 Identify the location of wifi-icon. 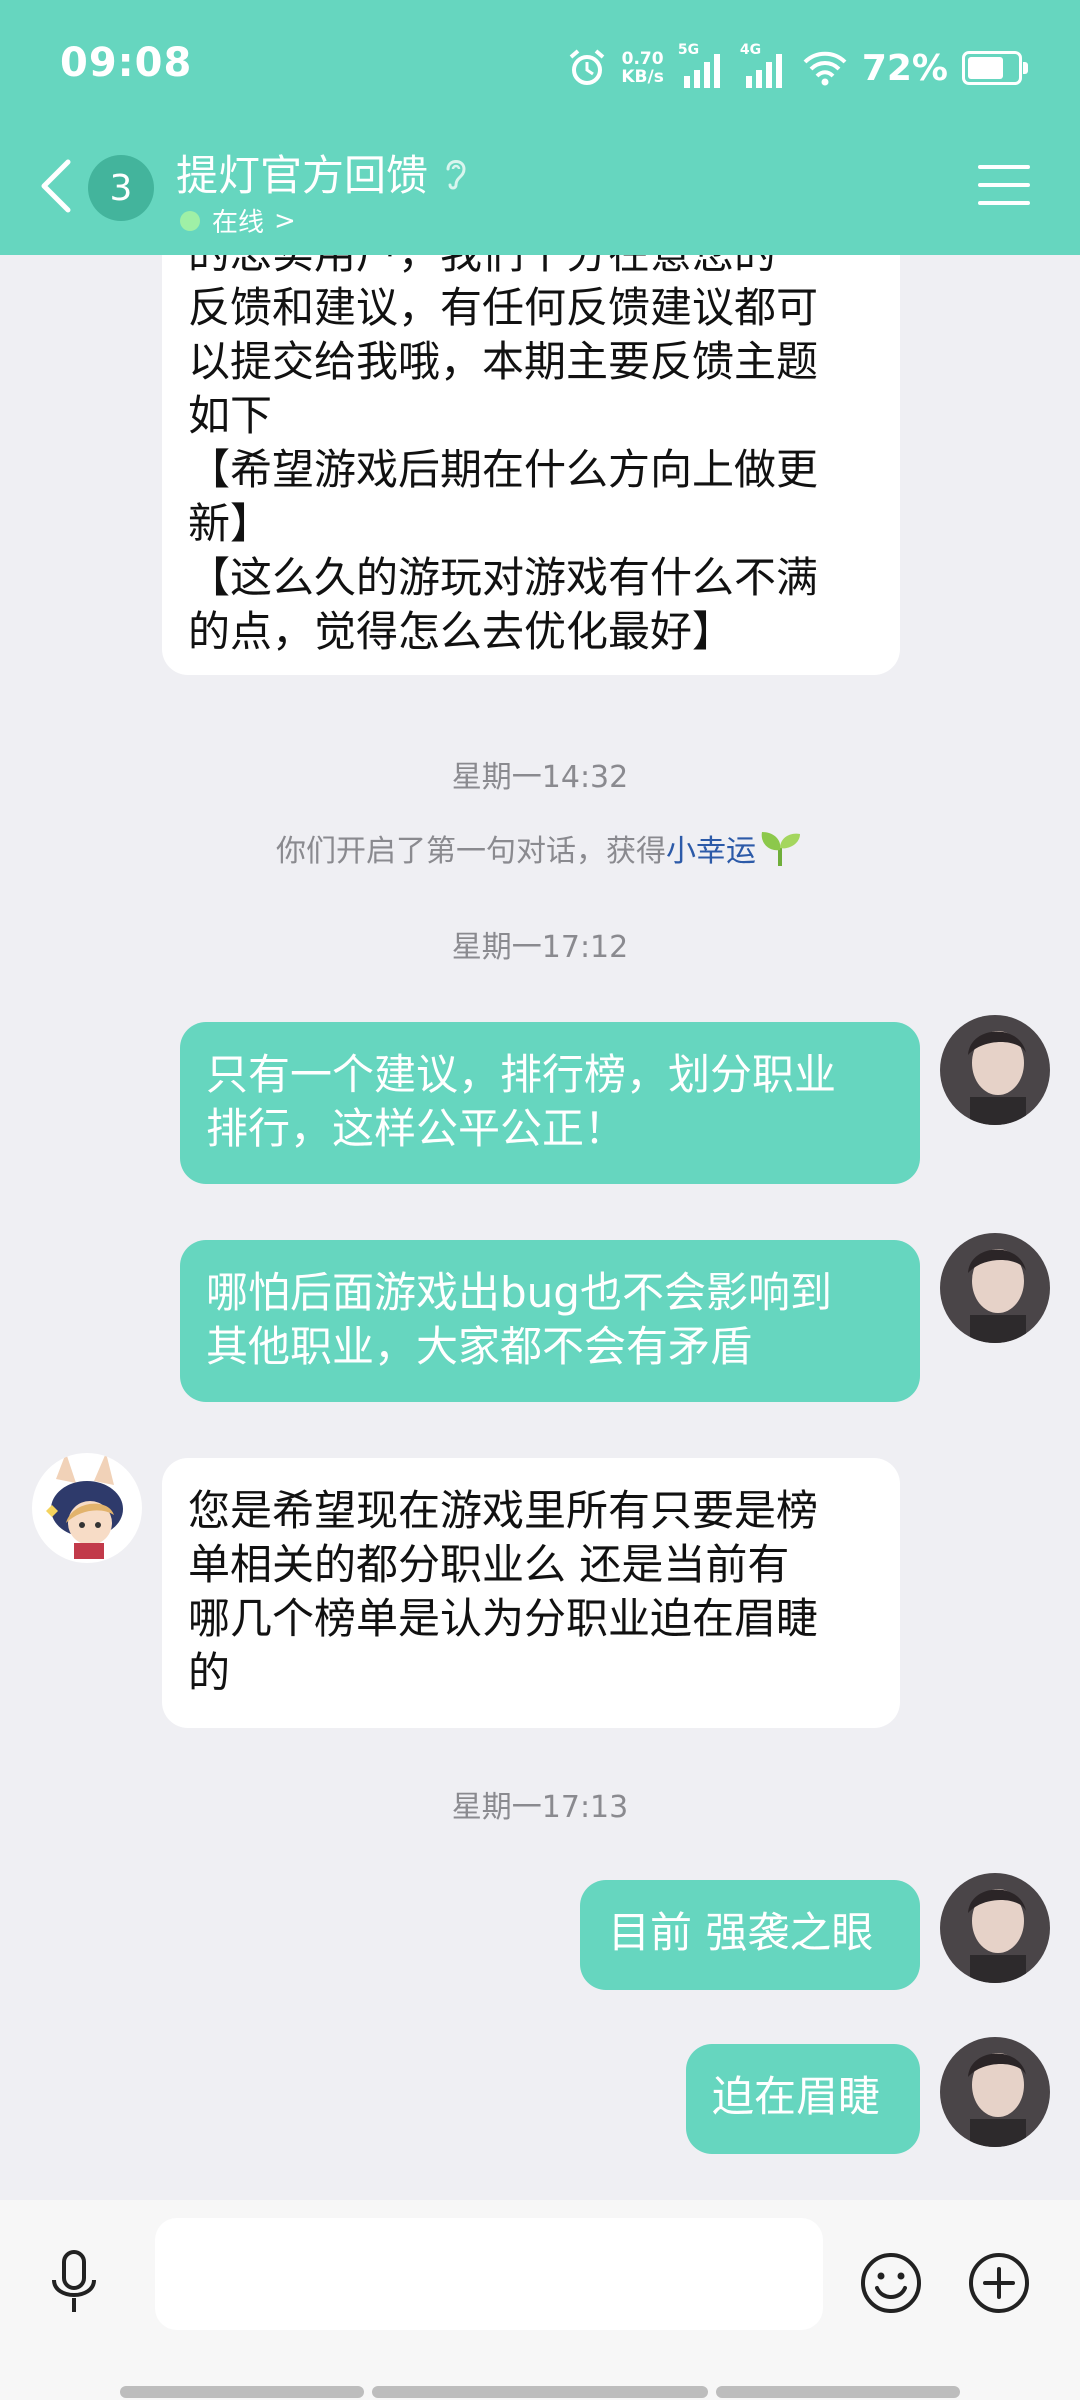
(825, 68).